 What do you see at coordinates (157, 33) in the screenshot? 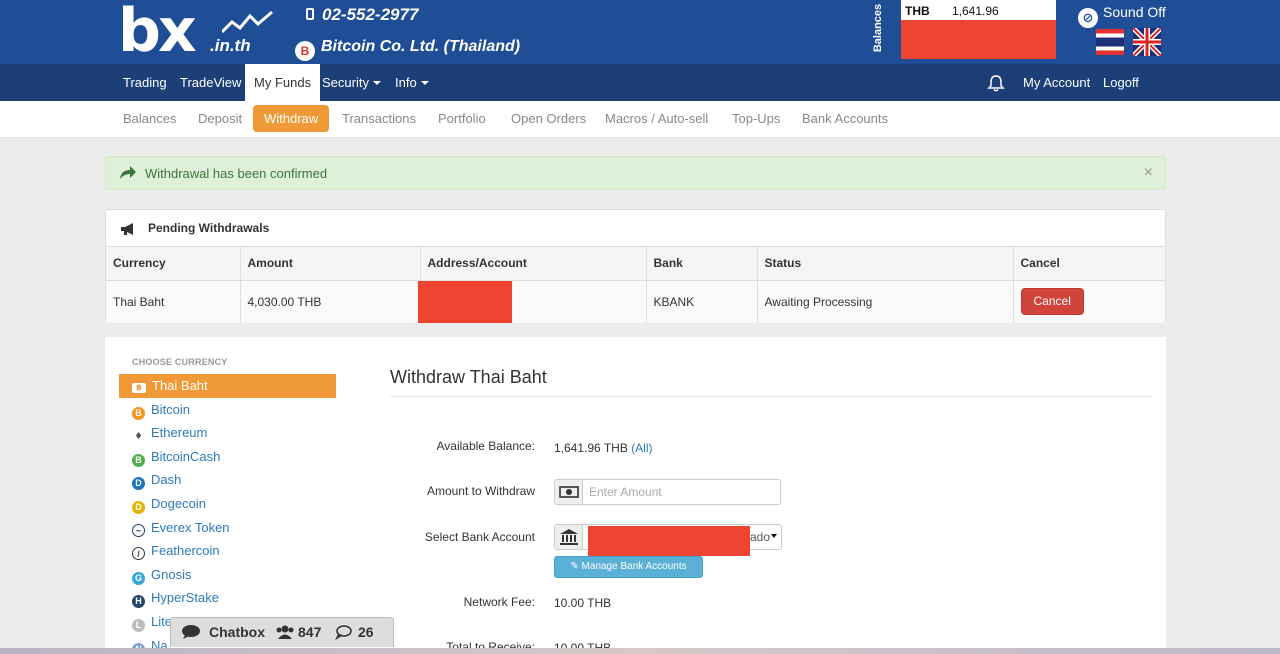
I see `logo-text: bx` at bounding box center [157, 33].